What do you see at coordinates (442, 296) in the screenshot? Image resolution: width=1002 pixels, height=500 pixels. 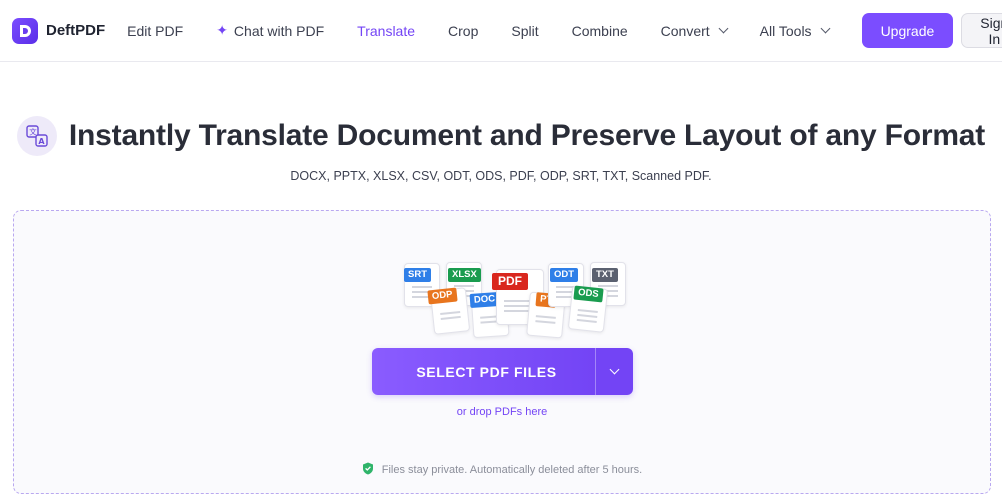 I see `odp-tag: ODP` at bounding box center [442, 296].